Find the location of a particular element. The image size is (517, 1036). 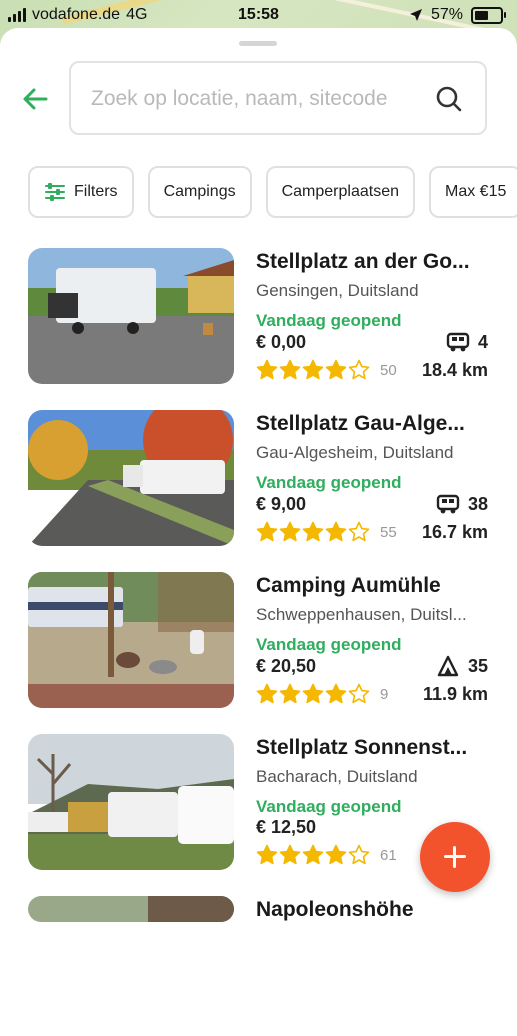

listing-card: Napoleonshöhe is located at coordinates (258, 966).